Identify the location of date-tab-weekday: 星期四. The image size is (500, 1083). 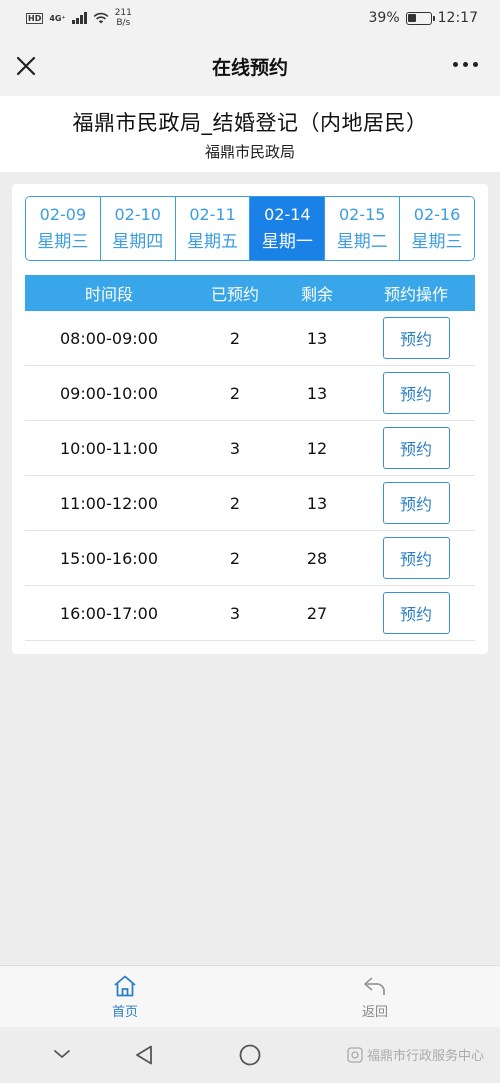
(138, 241).